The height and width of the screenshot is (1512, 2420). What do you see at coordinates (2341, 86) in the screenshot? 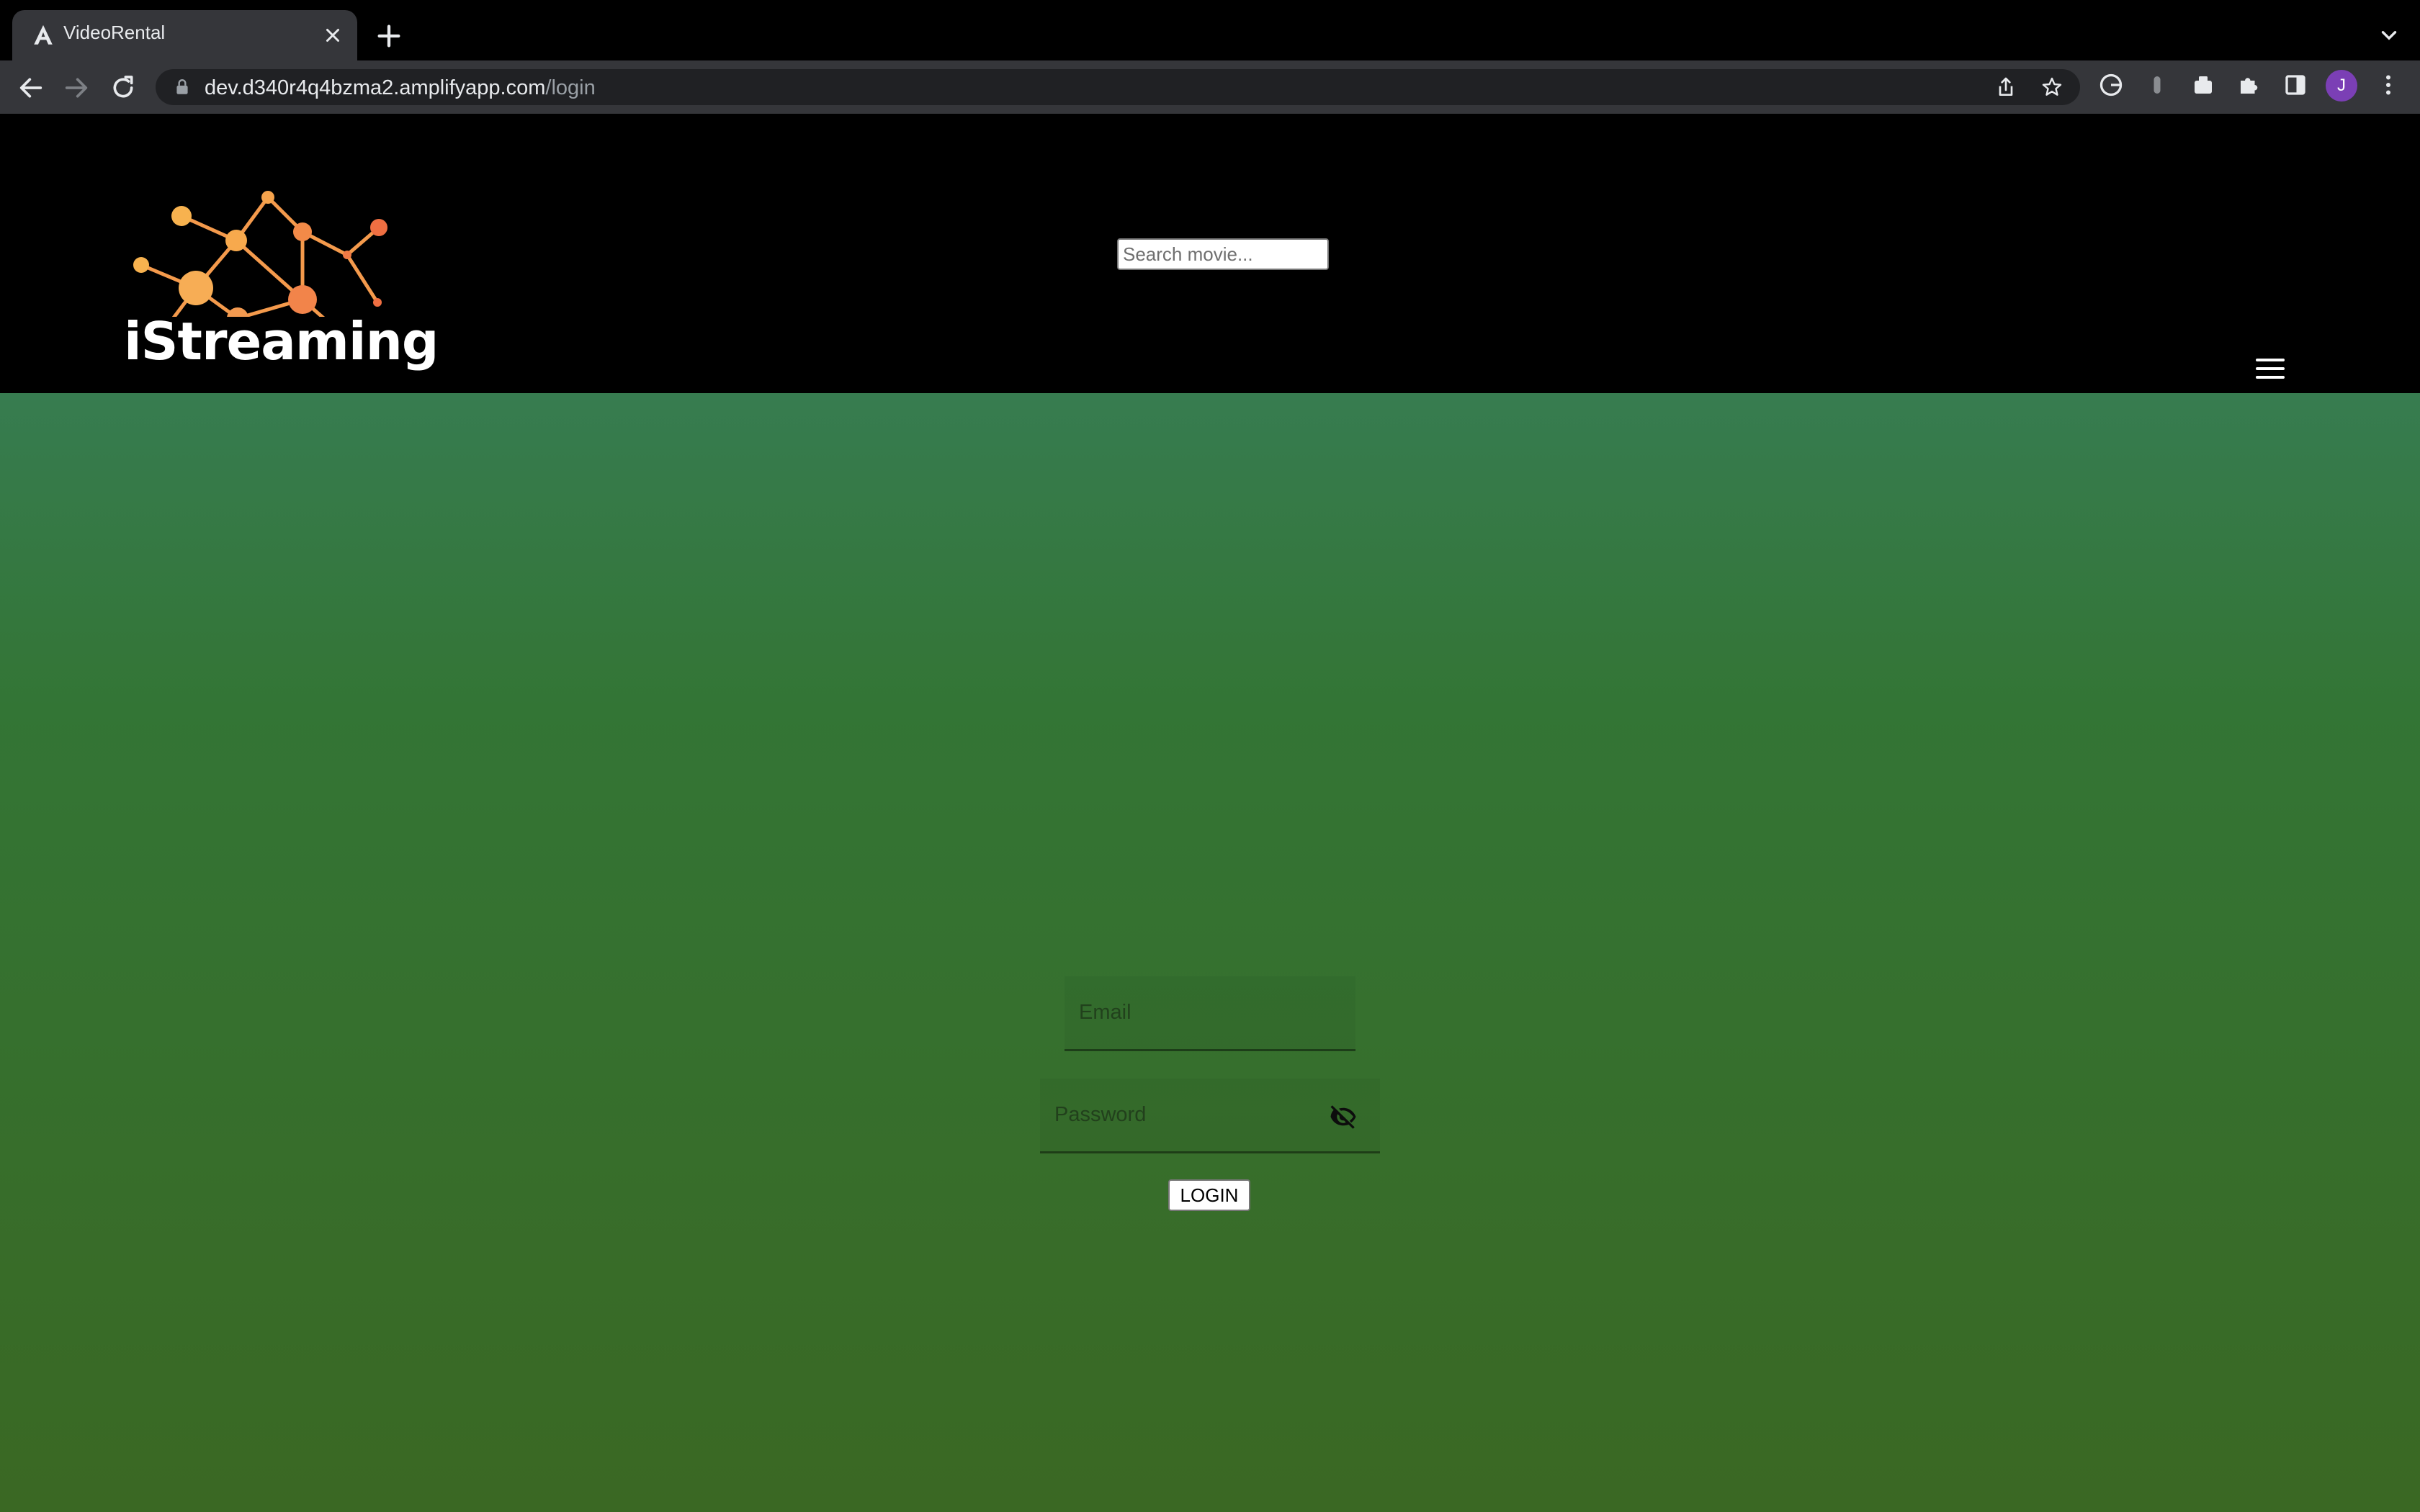
I see `profile-avatar: J` at bounding box center [2341, 86].